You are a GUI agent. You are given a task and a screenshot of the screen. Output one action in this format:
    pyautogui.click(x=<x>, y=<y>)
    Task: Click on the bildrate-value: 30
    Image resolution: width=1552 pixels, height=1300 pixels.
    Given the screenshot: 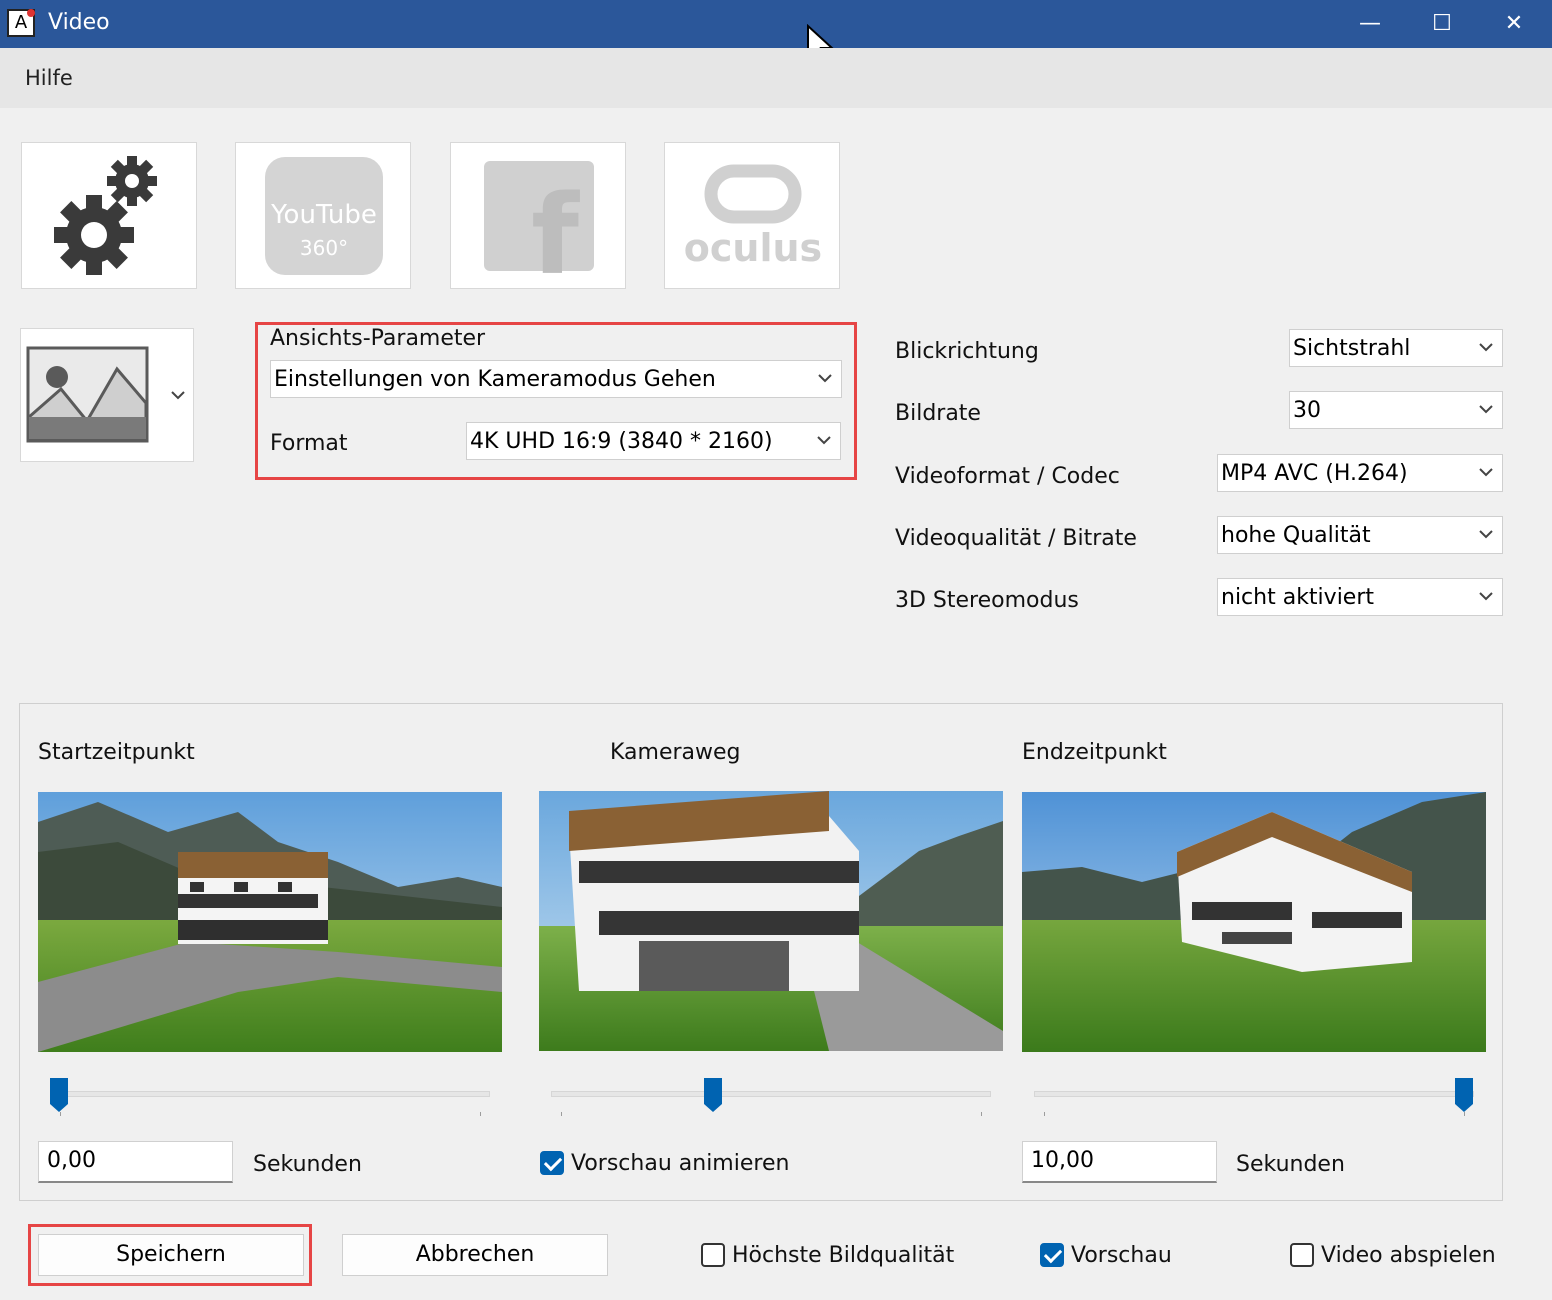 What is the action you would take?
    pyautogui.click(x=1307, y=410)
    